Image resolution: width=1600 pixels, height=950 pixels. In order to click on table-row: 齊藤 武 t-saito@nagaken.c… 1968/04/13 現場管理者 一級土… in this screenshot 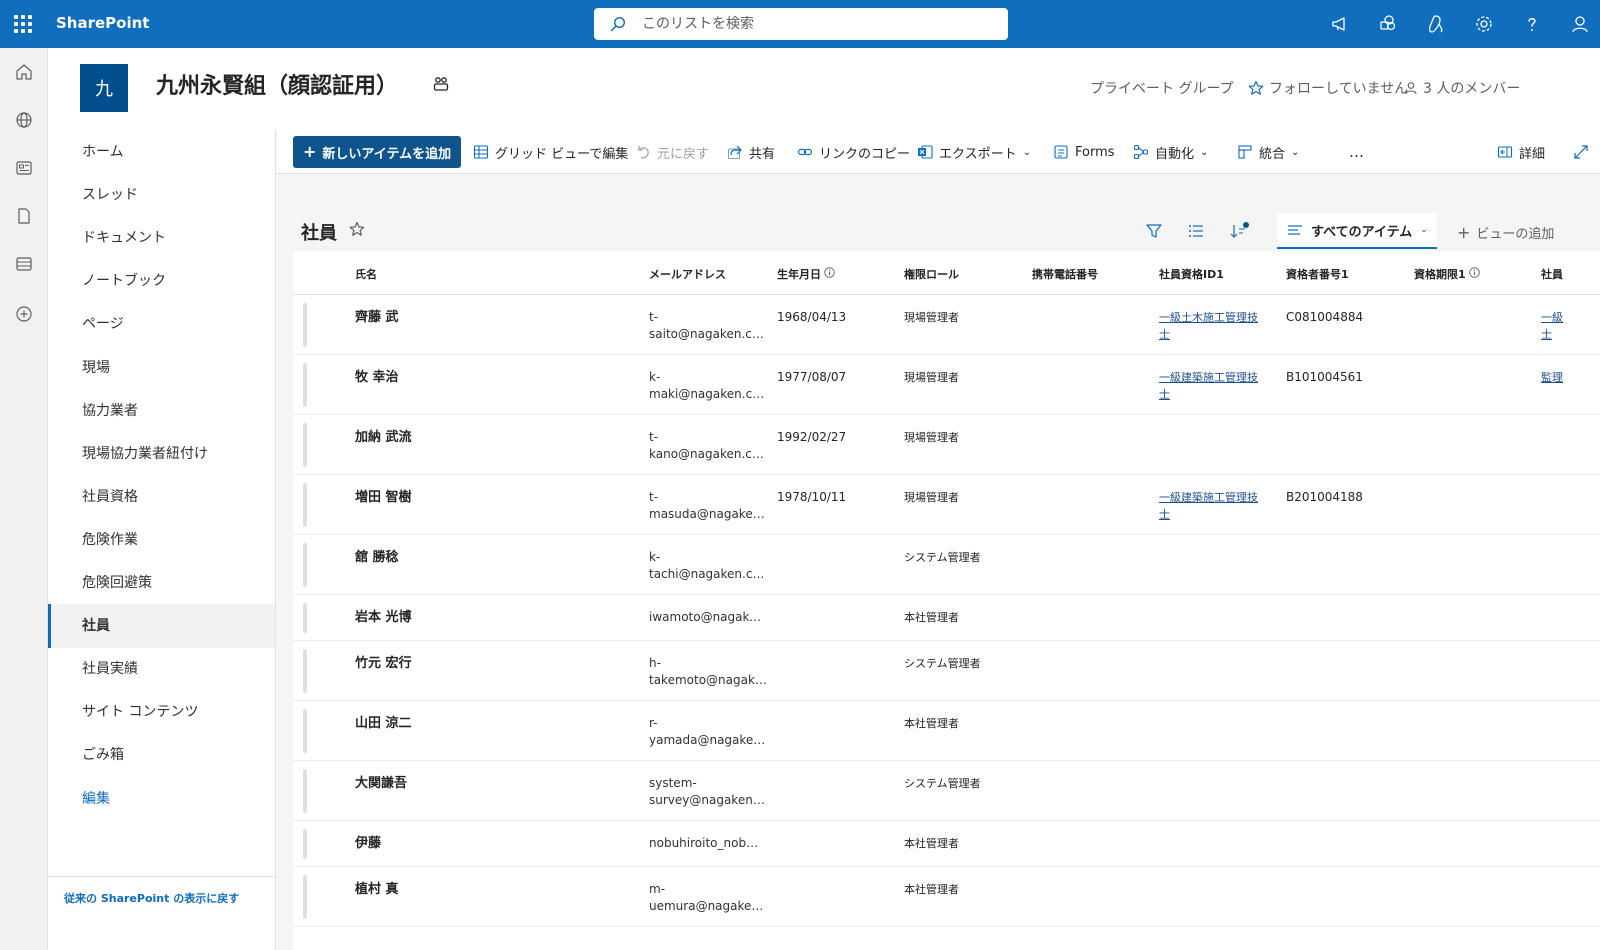, I will do `click(946, 325)`.